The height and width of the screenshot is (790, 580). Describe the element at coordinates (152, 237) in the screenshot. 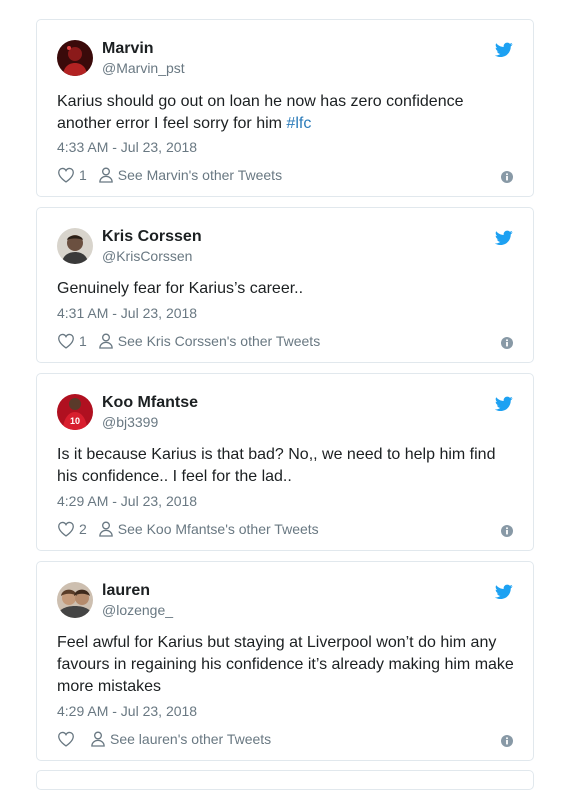

I see `author-name: Kris Corssen` at that location.